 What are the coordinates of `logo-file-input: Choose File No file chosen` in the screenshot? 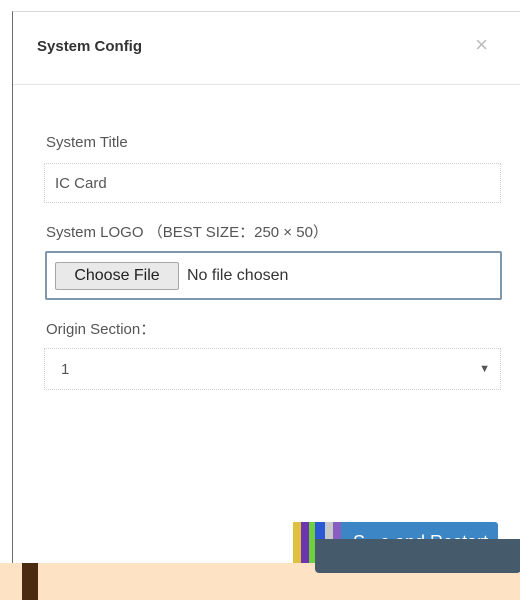 It's located at (273, 275).